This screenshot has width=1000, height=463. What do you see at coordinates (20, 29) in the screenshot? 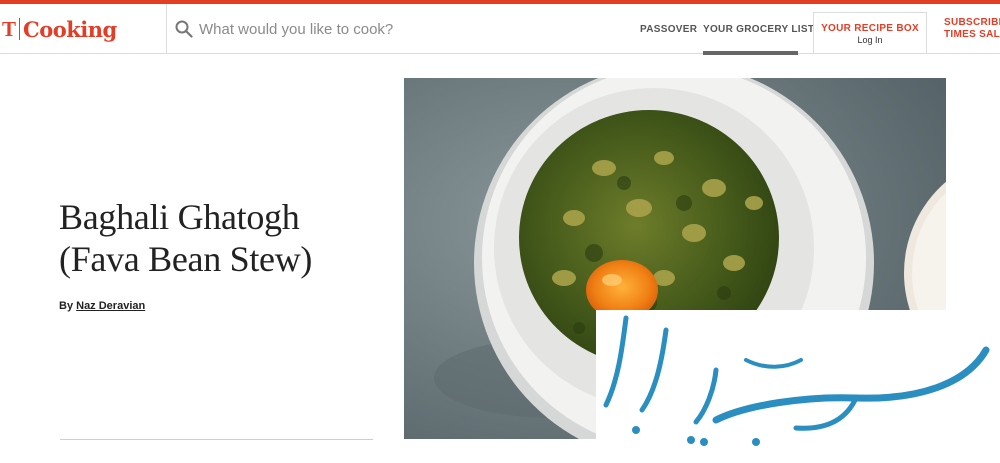
I see `logo-divider` at bounding box center [20, 29].